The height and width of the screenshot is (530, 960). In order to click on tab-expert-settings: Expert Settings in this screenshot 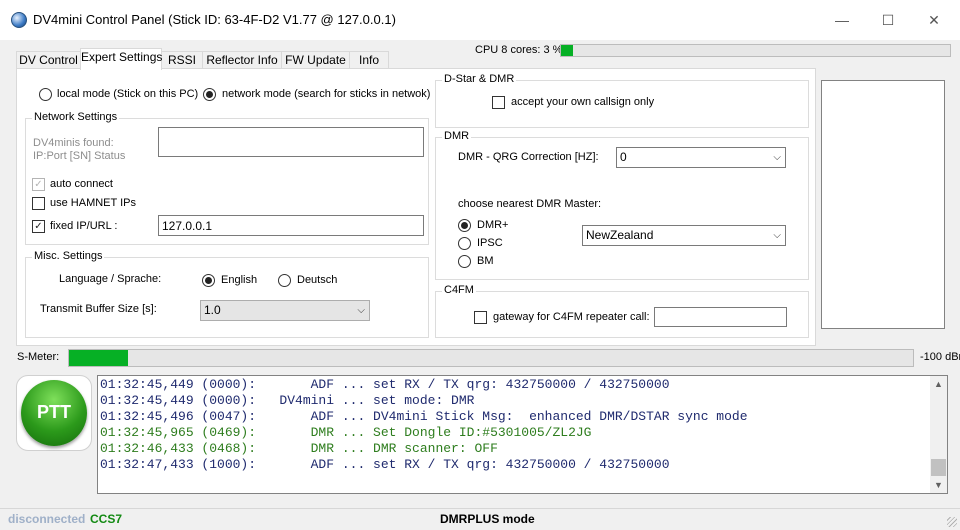, I will do `click(121, 59)`.